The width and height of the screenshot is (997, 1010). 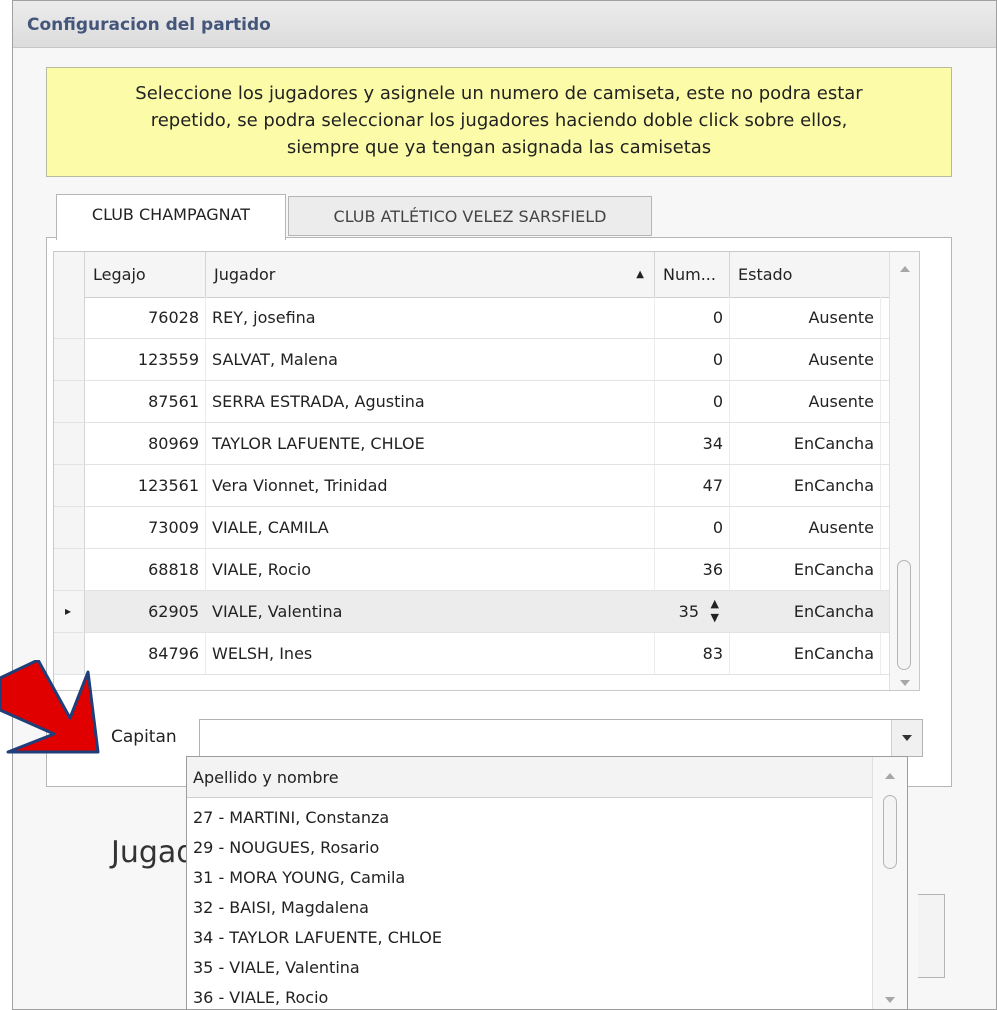 I want to click on cell-legajo: 68818, so click(x=145, y=569).